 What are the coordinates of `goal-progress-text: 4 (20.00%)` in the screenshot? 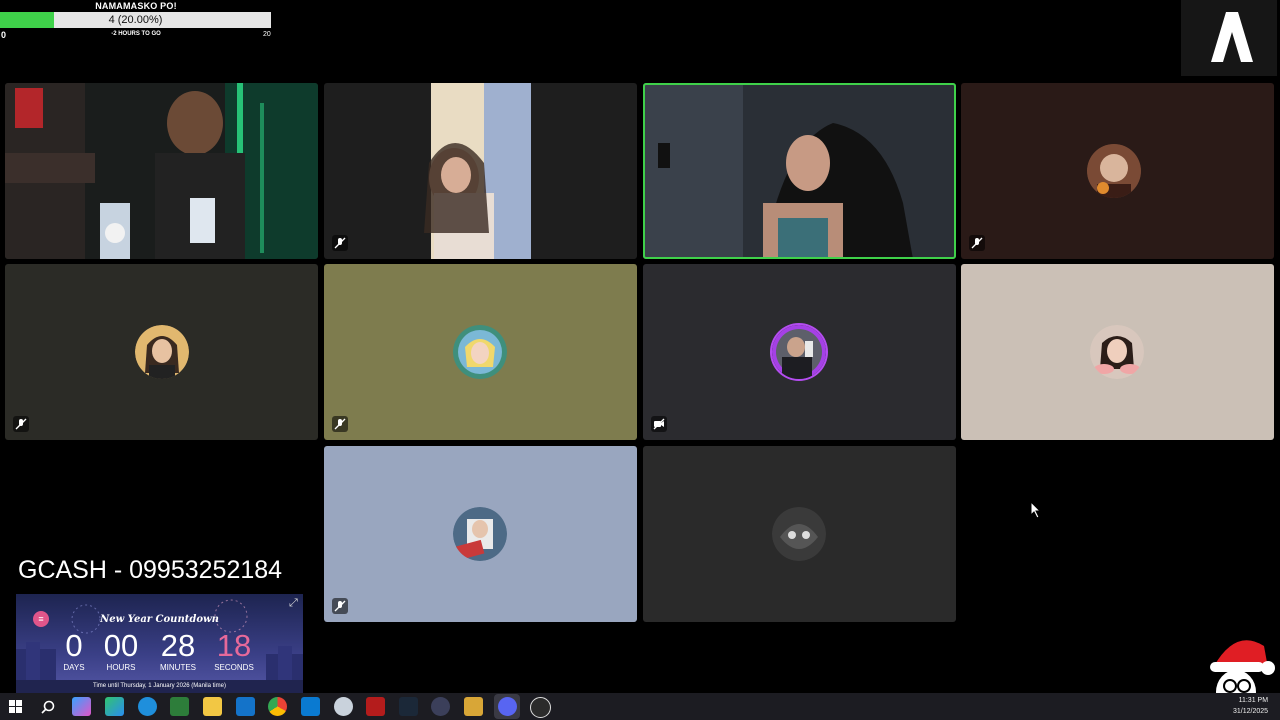 It's located at (135, 20).